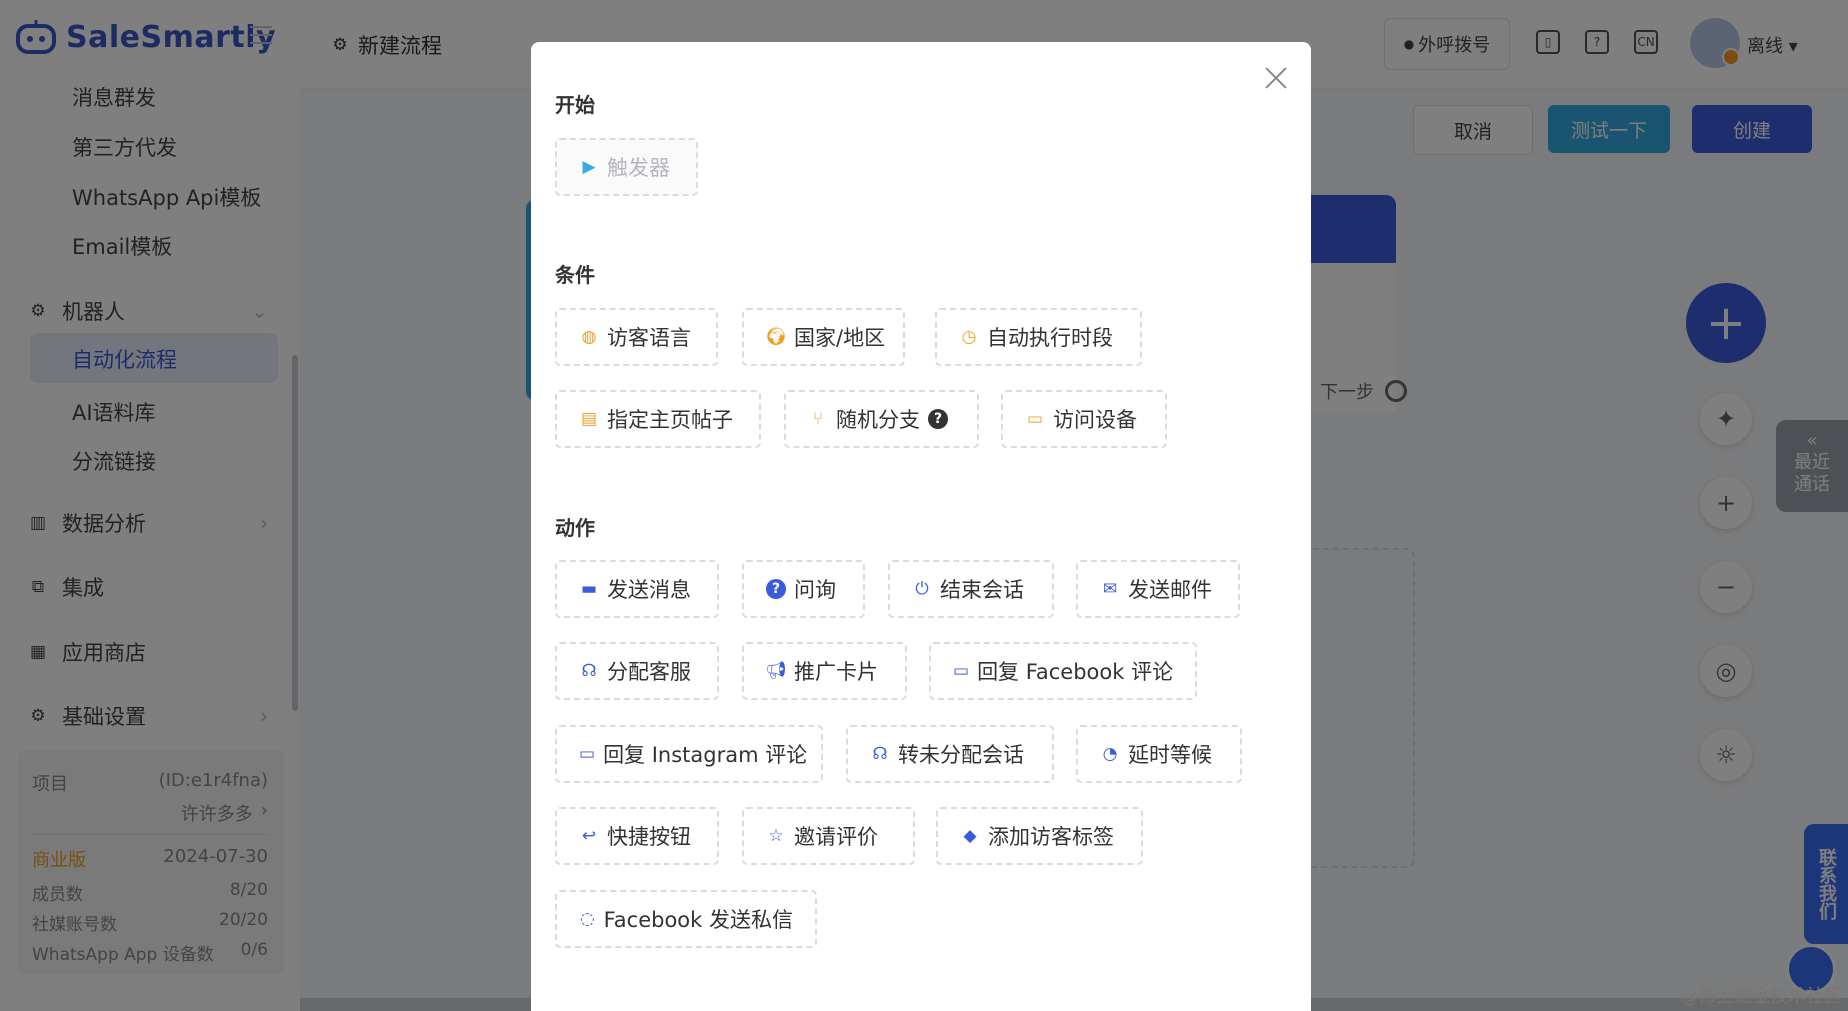 The height and width of the screenshot is (1011, 1848). I want to click on close-icon, so click(1276, 78).